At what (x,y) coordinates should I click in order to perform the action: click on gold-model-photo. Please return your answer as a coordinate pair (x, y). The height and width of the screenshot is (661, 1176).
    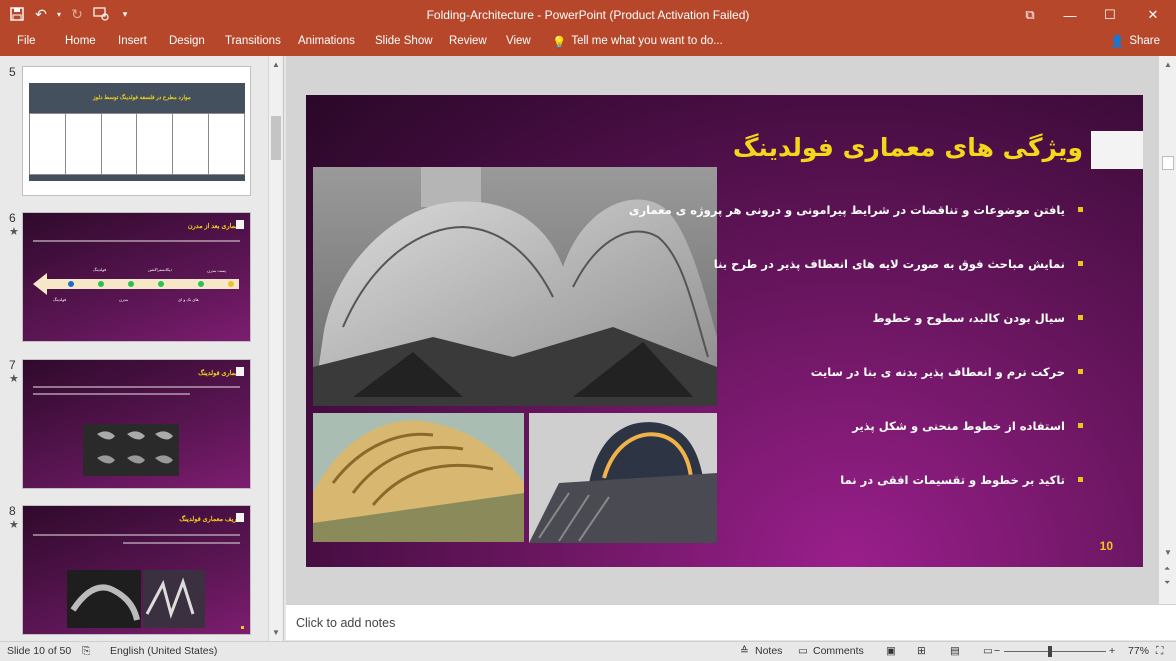
    Looking at the image, I should click on (418, 477).